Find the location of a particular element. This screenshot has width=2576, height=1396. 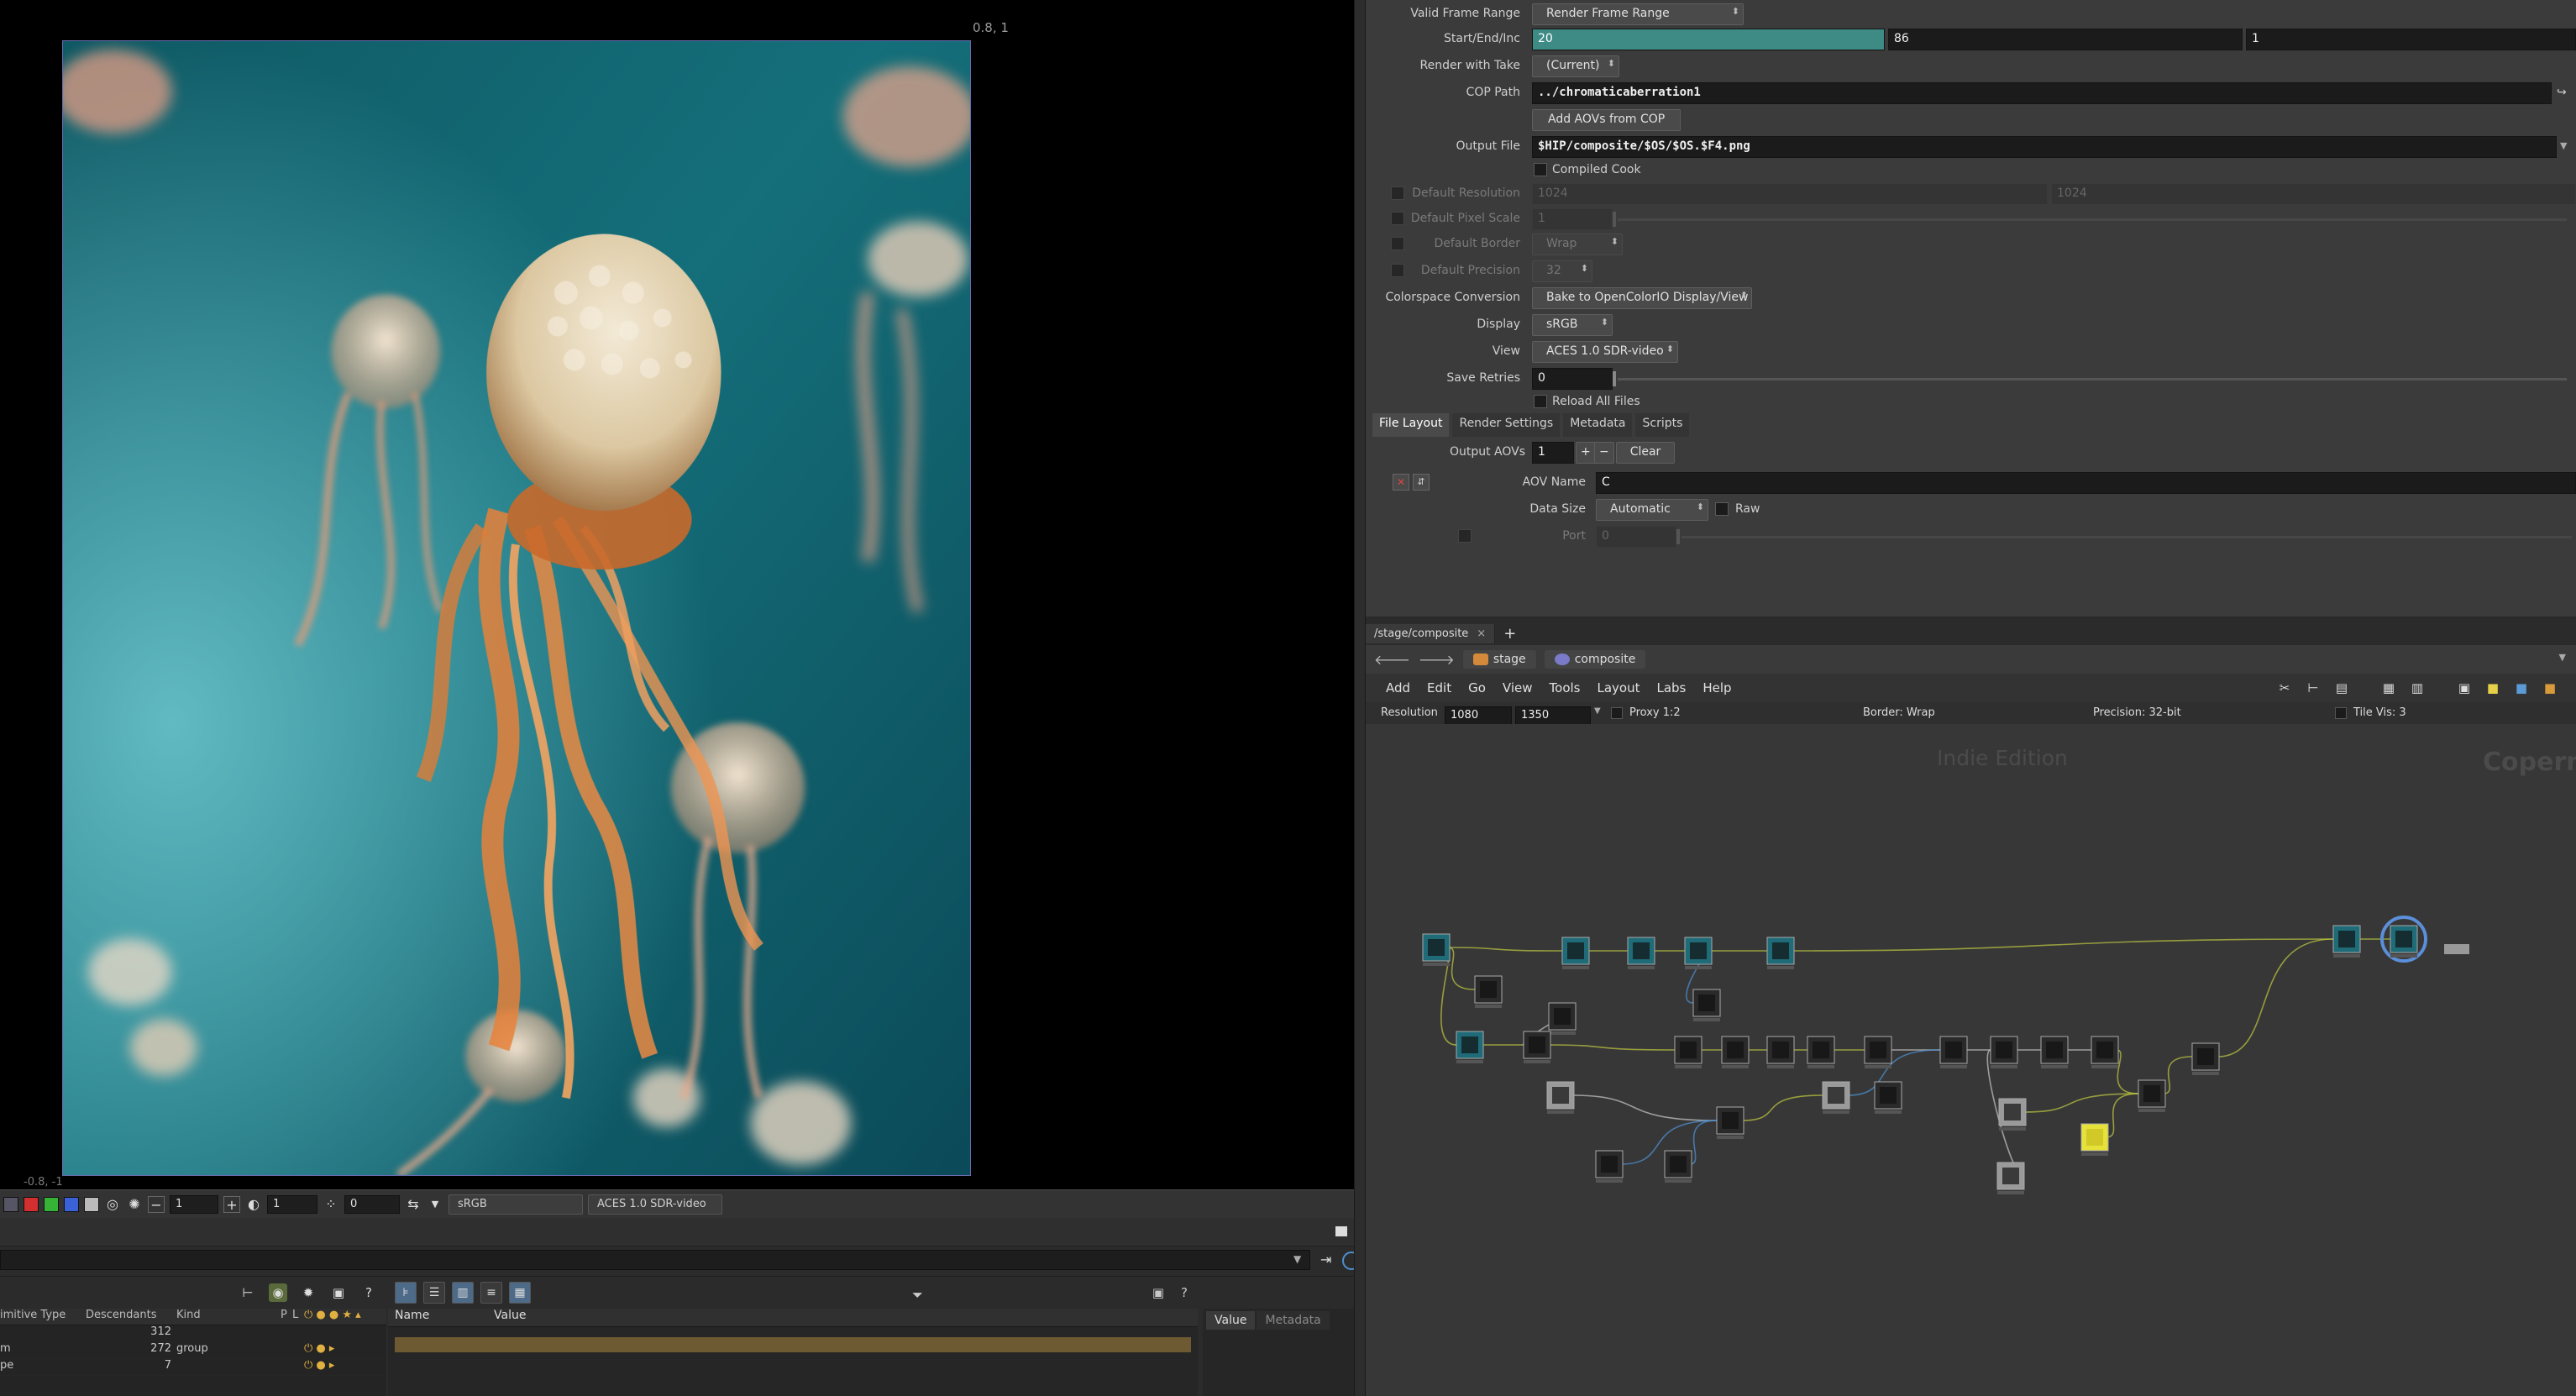

output-null-node is located at coordinates (2456, 949).